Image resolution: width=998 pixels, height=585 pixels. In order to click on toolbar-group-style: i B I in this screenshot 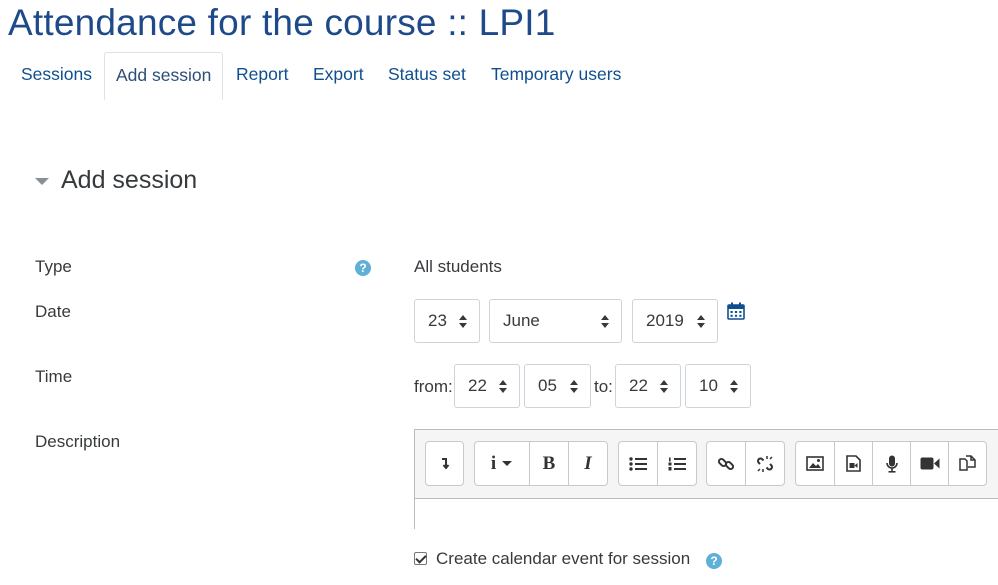, I will do `click(541, 463)`.